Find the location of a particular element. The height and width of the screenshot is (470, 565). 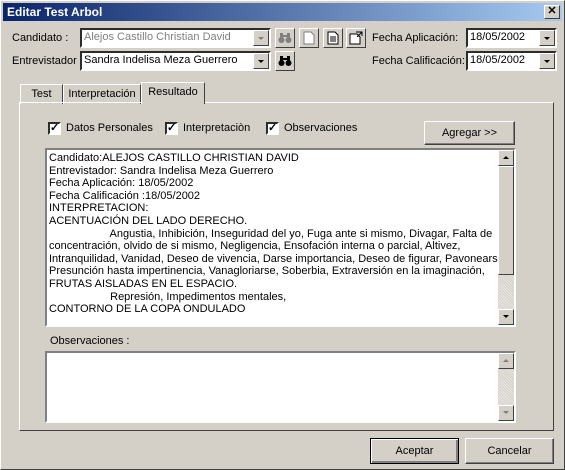

document-export-icon is located at coordinates (356, 38).